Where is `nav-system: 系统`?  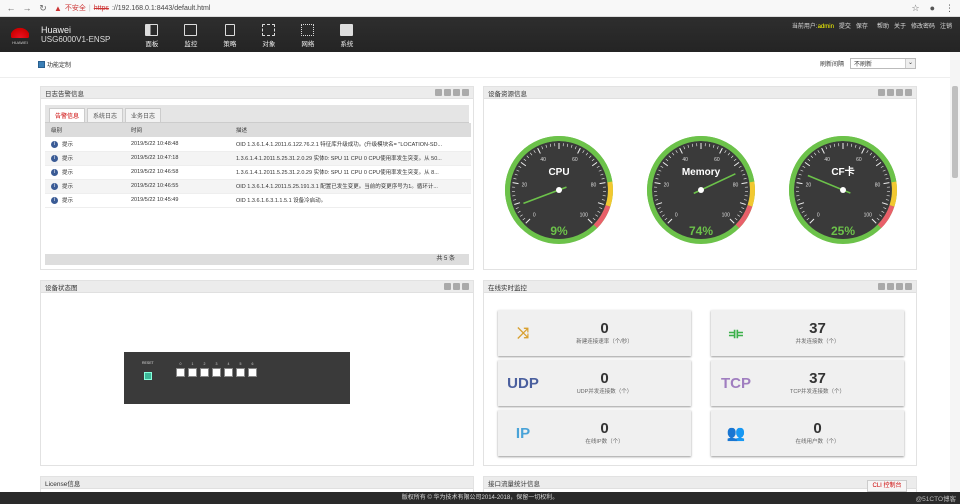
nav-system: 系统 is located at coordinates (346, 35).